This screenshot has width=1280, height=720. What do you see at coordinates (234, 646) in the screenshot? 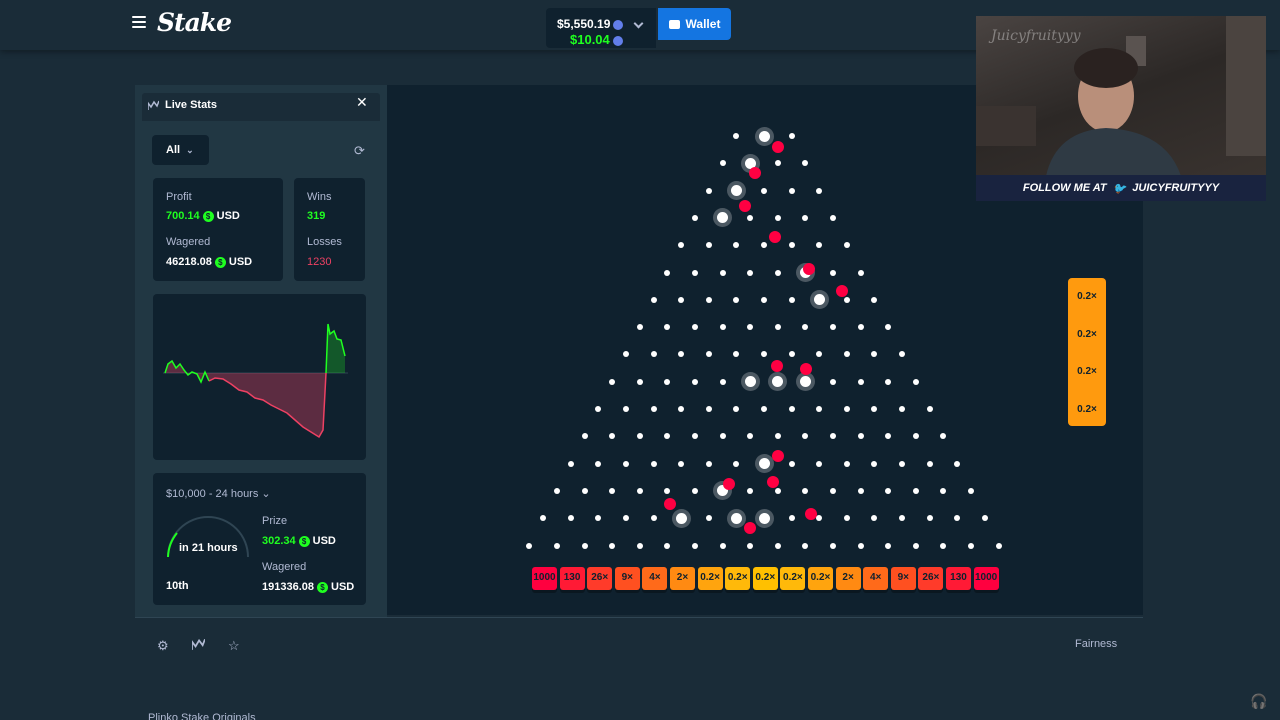
I see `favorite-star-icon: ☆` at bounding box center [234, 646].